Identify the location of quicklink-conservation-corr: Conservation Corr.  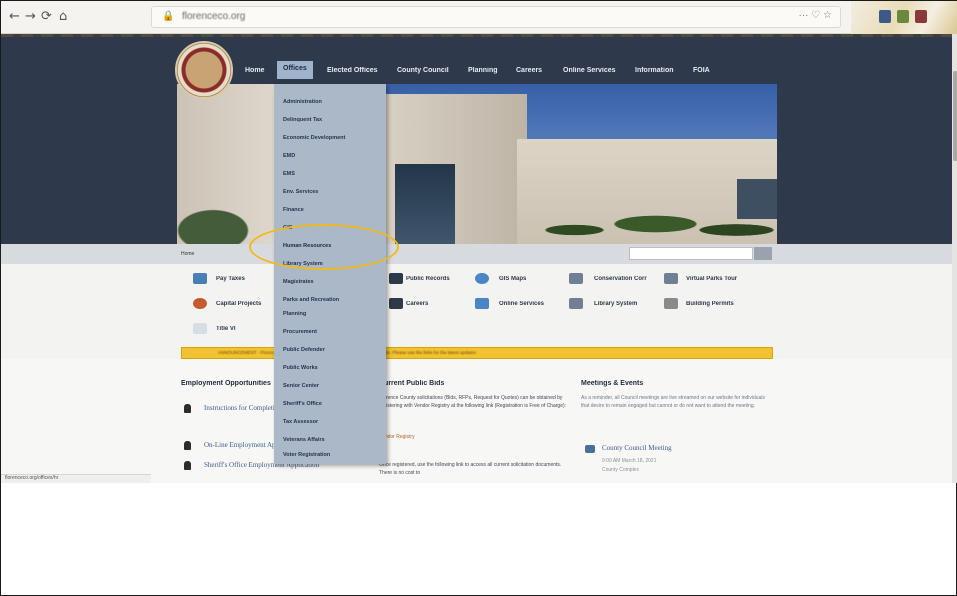
(620, 279).